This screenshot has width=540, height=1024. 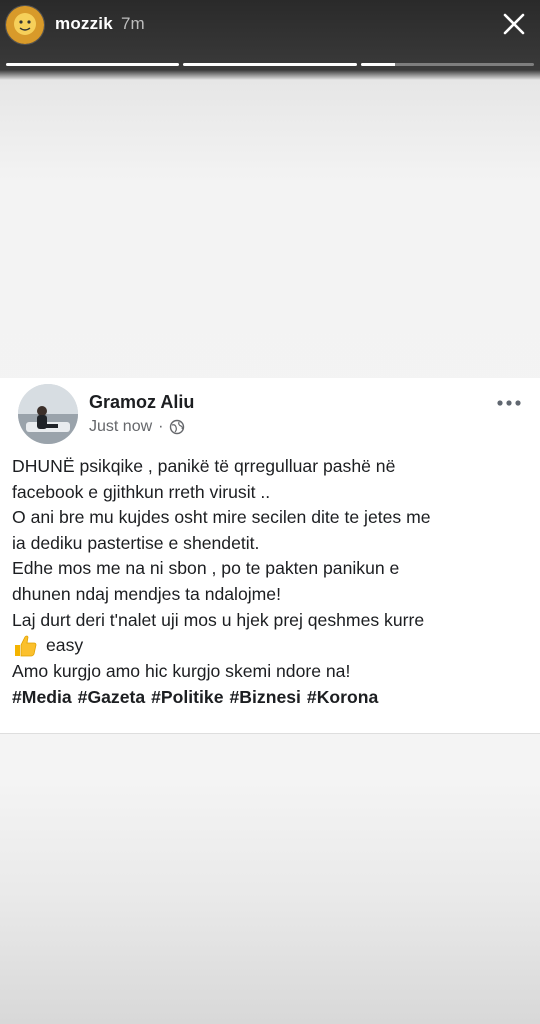 I want to click on avatar-image, so click(x=25, y=25).